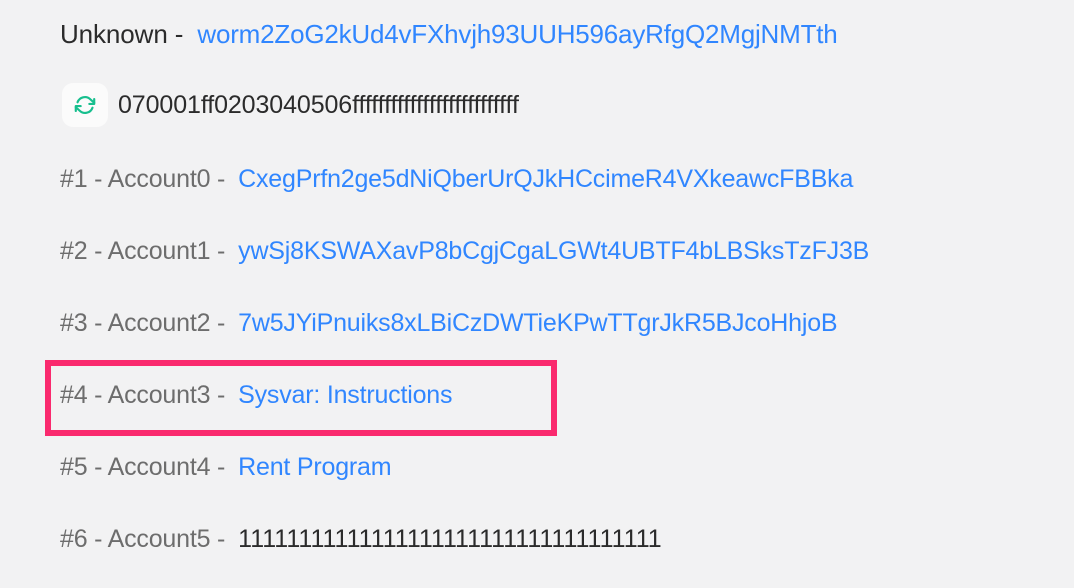  Describe the element at coordinates (143, 250) in the screenshot. I see `account-index-label: #2 - Account1 -` at that location.